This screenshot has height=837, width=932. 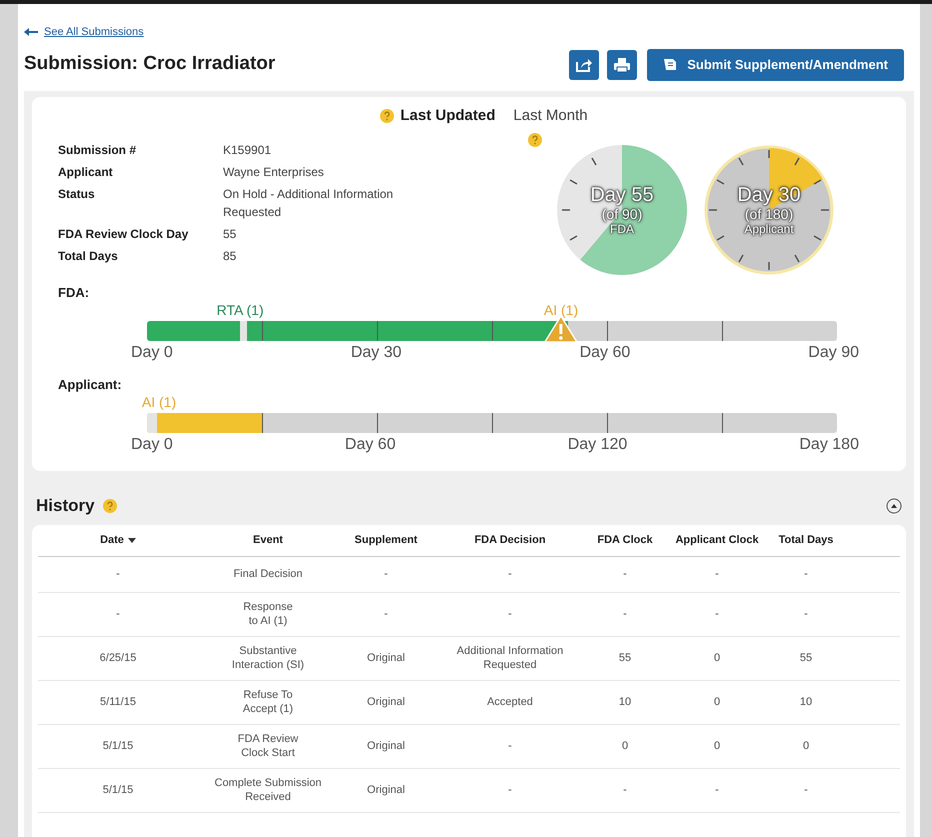 What do you see at coordinates (268, 614) in the screenshot?
I see `table-cell-text: Response to AI (1)` at bounding box center [268, 614].